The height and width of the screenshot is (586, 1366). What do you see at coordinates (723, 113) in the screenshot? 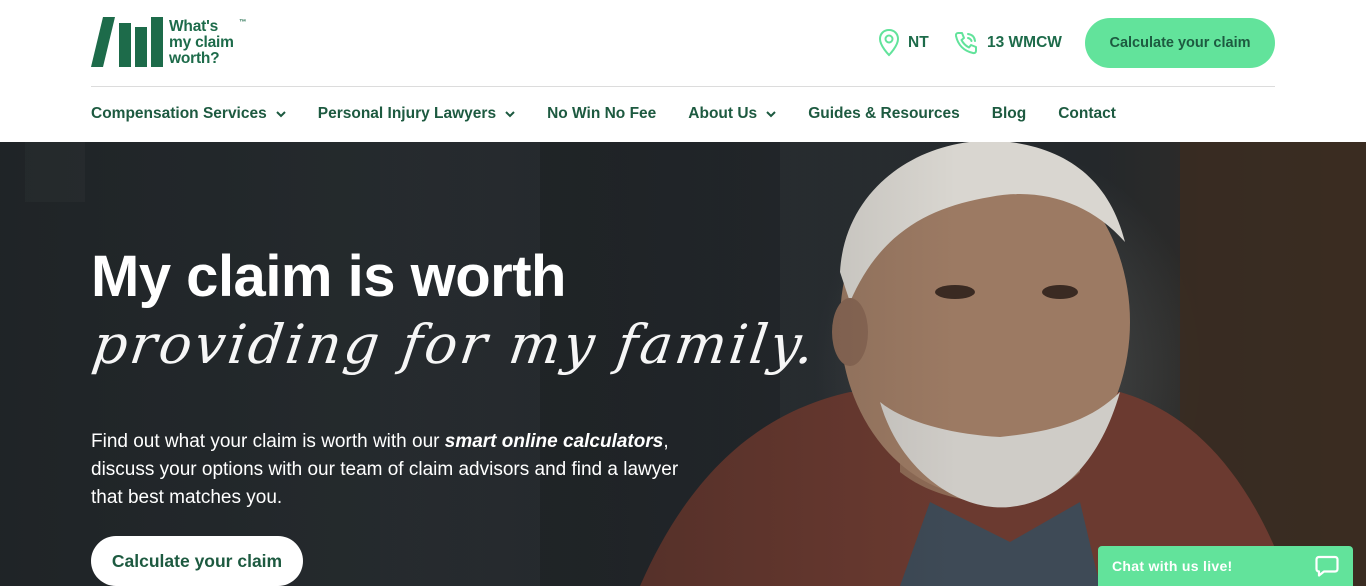
I see `nav-item-label: About Us` at bounding box center [723, 113].